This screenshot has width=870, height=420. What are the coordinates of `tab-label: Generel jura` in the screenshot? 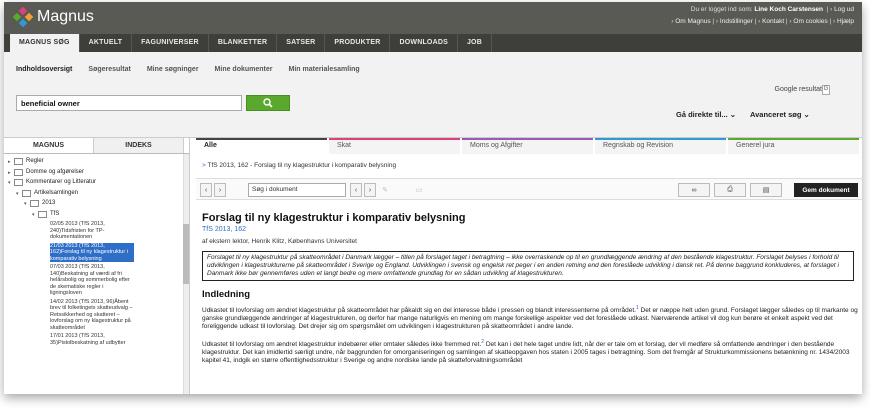 It's located at (755, 145).